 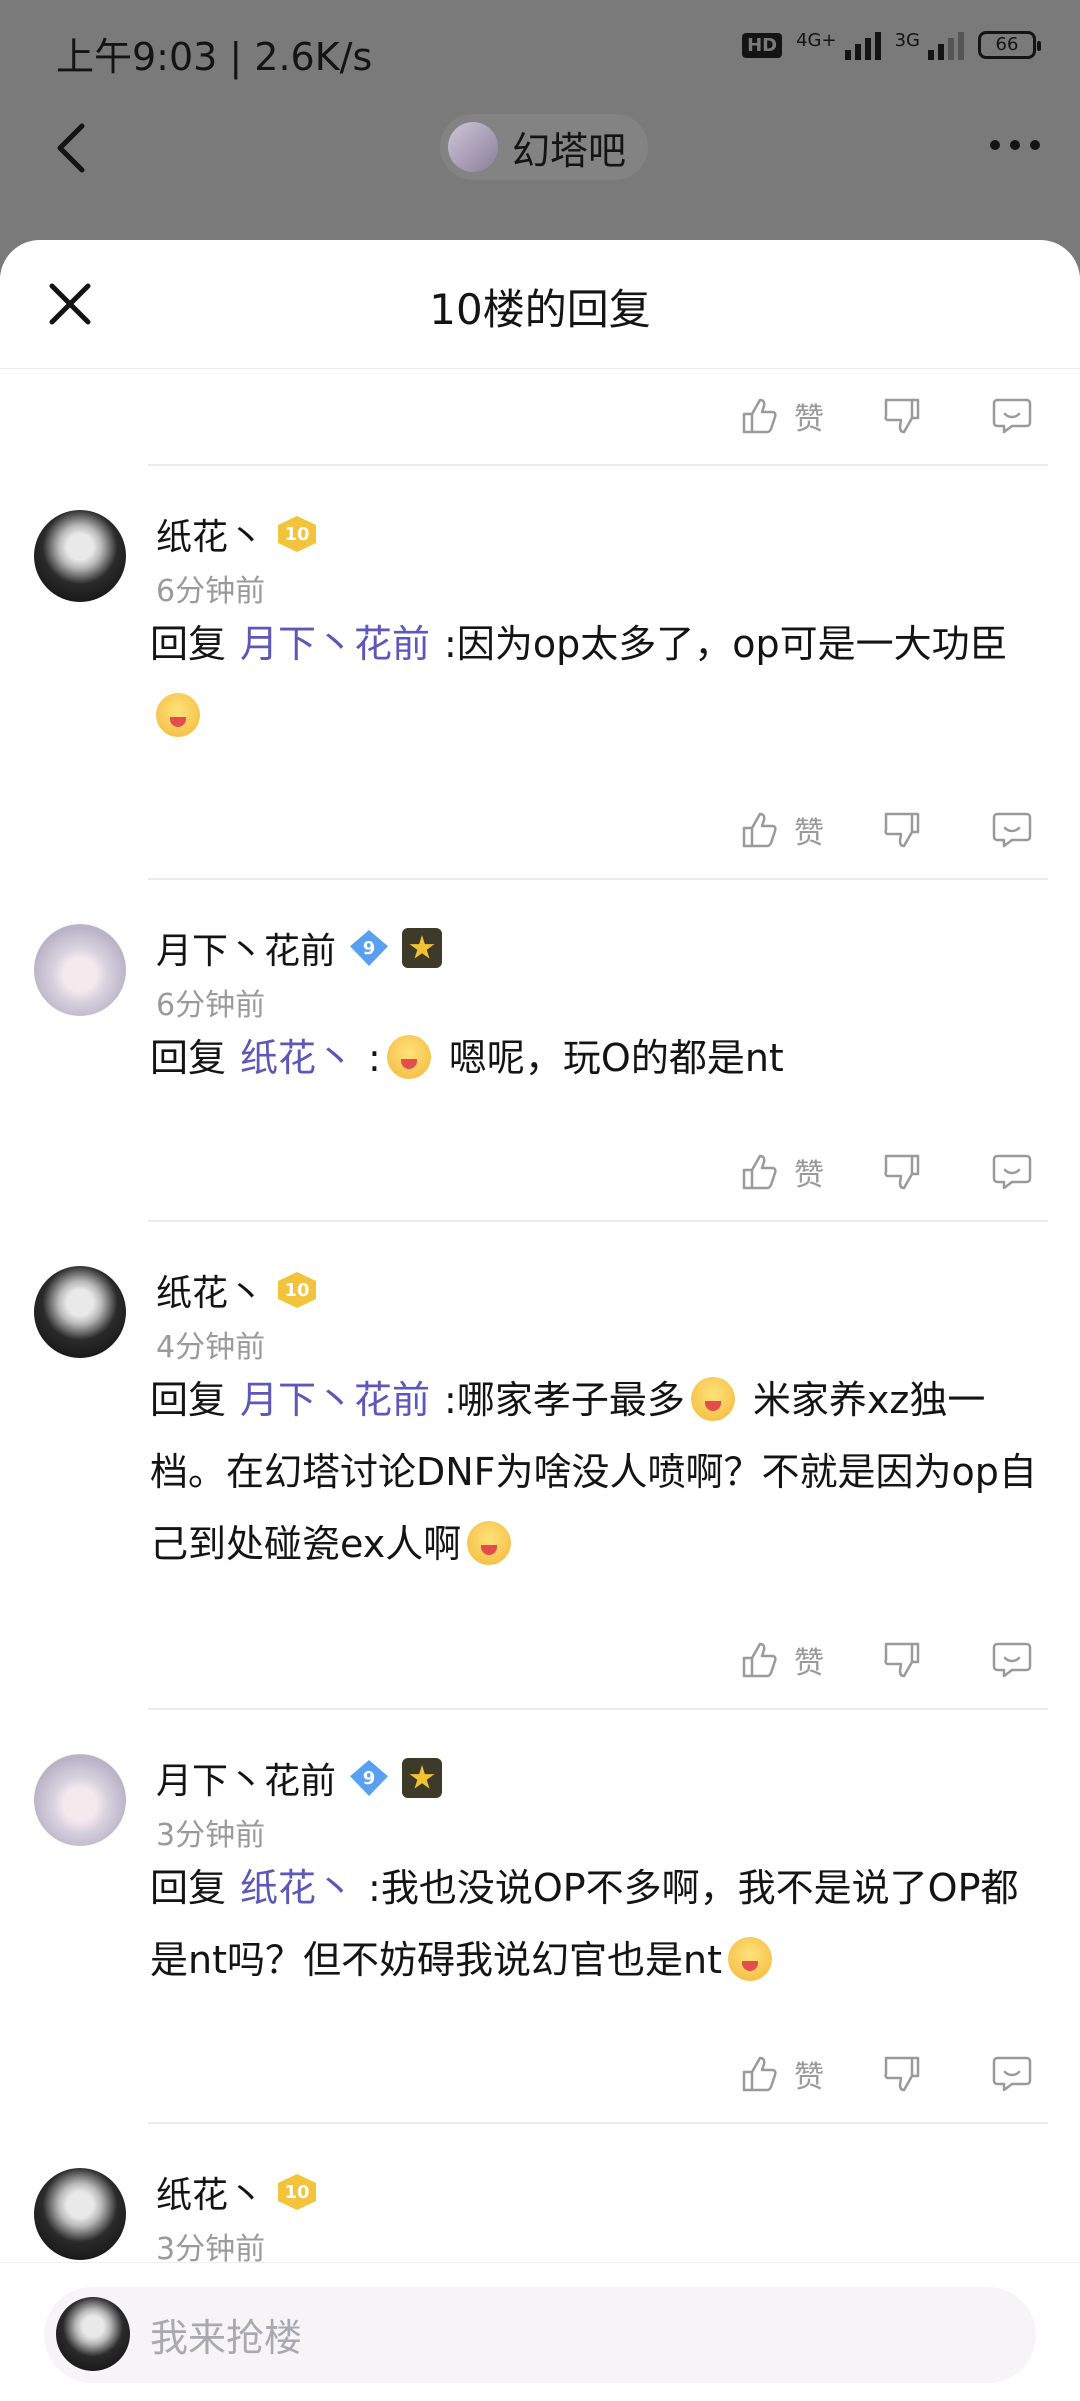 What do you see at coordinates (214, 57) in the screenshot?
I see `status-time: 上午9:03 | 2.6K/s` at bounding box center [214, 57].